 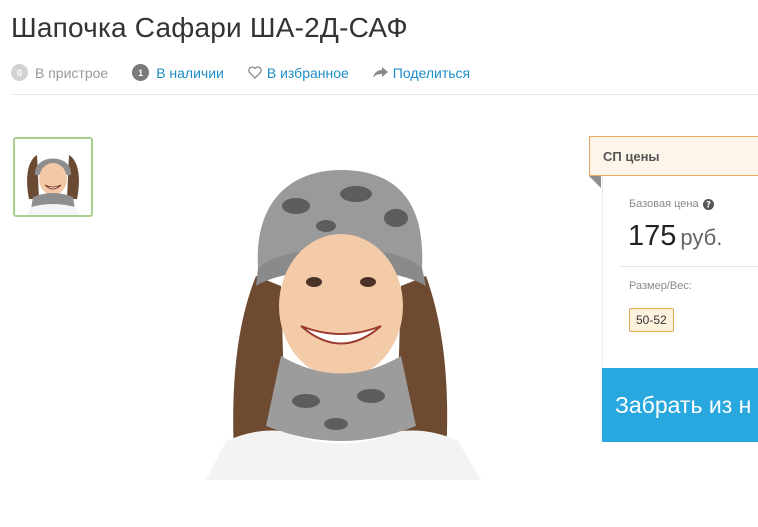 I want to click on share-link: Поделиться, so click(x=421, y=72).